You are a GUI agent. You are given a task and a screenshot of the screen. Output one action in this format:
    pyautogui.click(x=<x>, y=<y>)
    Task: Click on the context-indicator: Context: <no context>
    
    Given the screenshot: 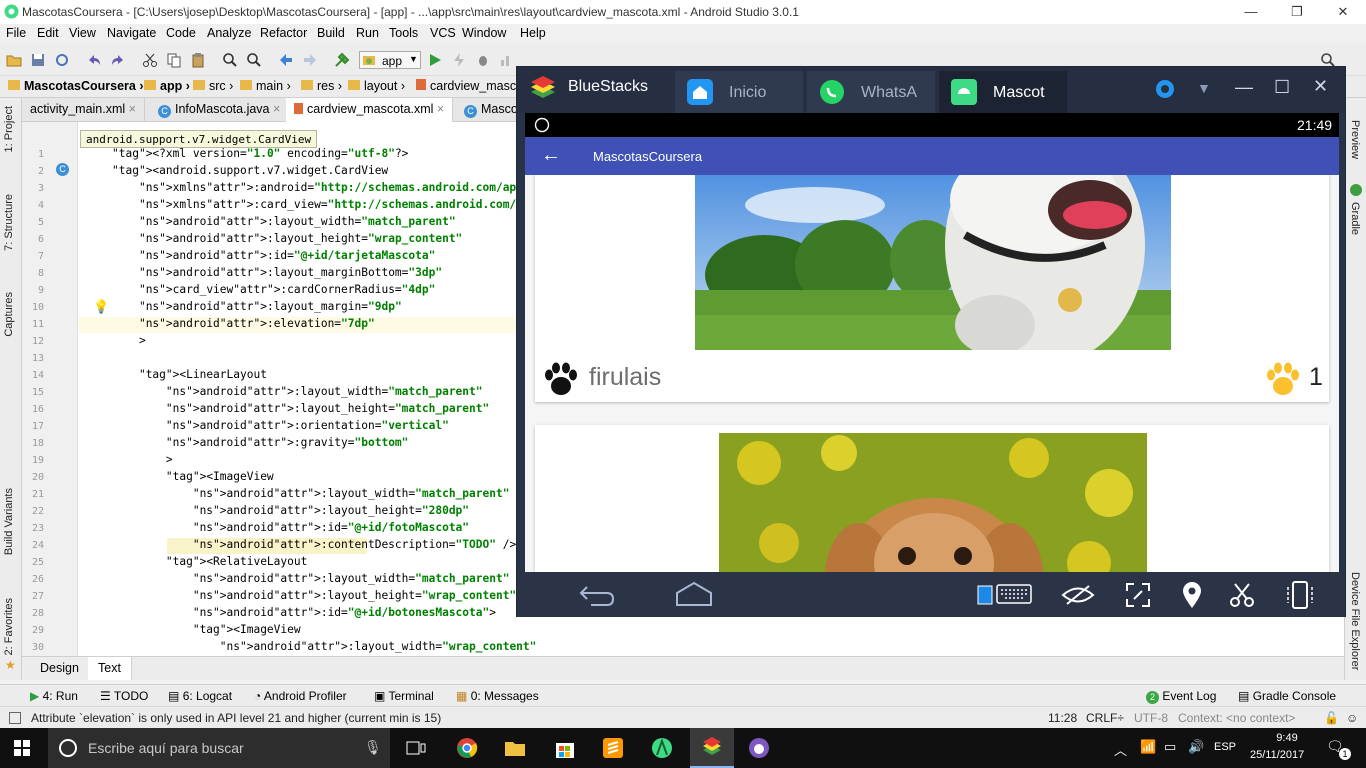 What is the action you would take?
    pyautogui.click(x=1236, y=718)
    